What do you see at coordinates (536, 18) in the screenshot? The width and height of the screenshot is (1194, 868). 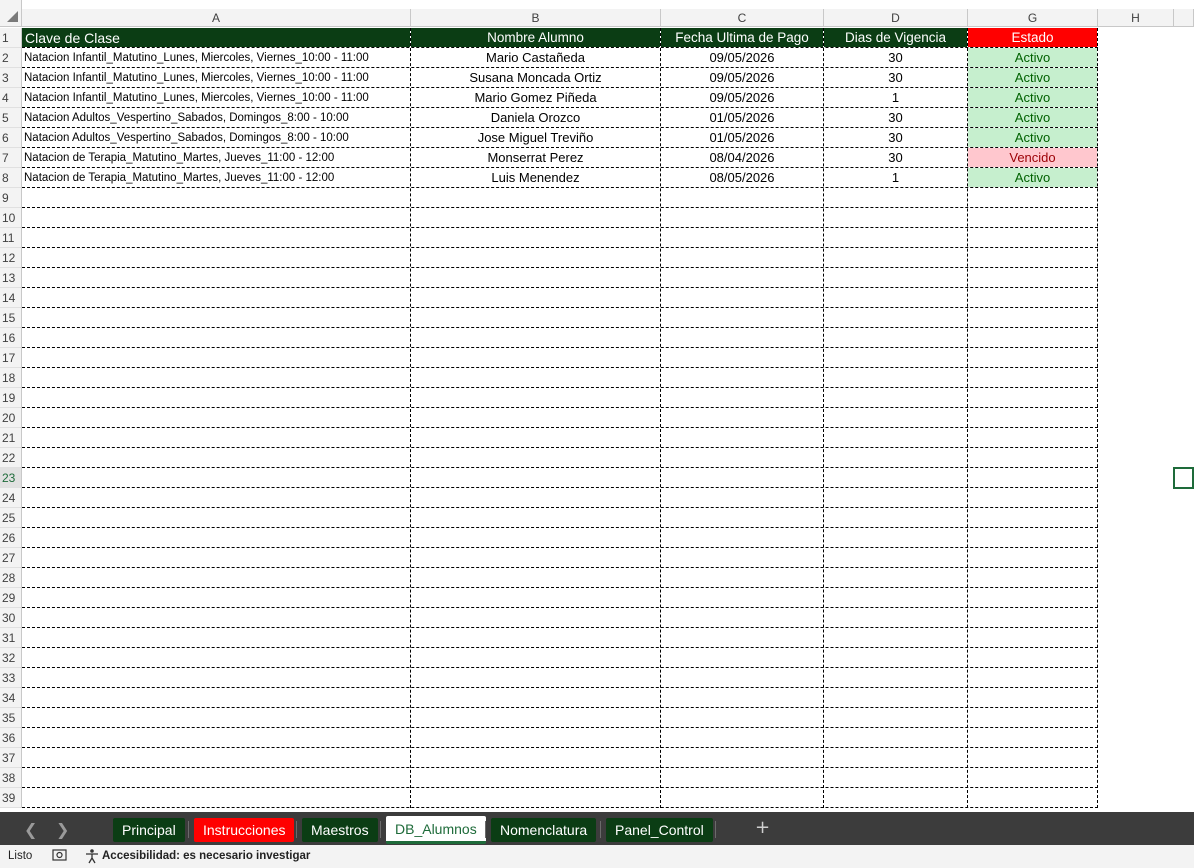 I see `column-header-b: B` at bounding box center [536, 18].